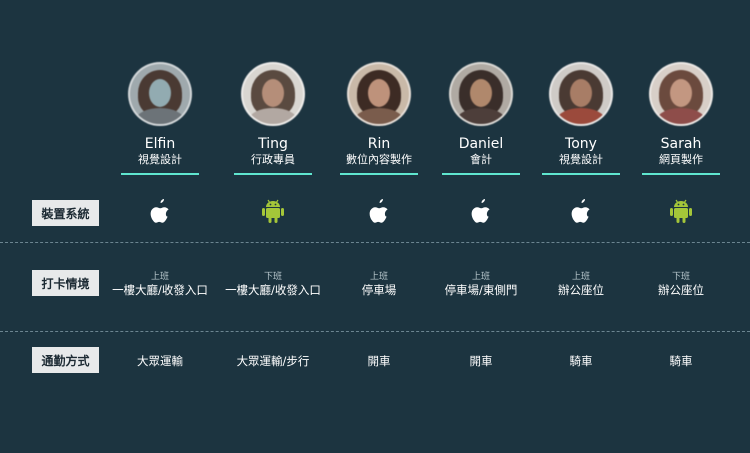  What do you see at coordinates (160, 361) in the screenshot?
I see `commute-cell: 大眾運輸` at bounding box center [160, 361].